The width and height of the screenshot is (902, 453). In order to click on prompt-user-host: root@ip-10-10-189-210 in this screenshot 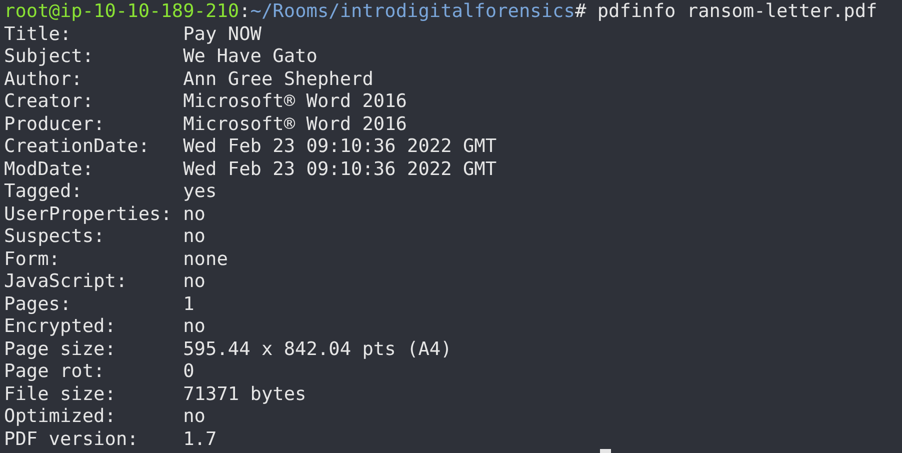, I will do `click(122, 11)`.